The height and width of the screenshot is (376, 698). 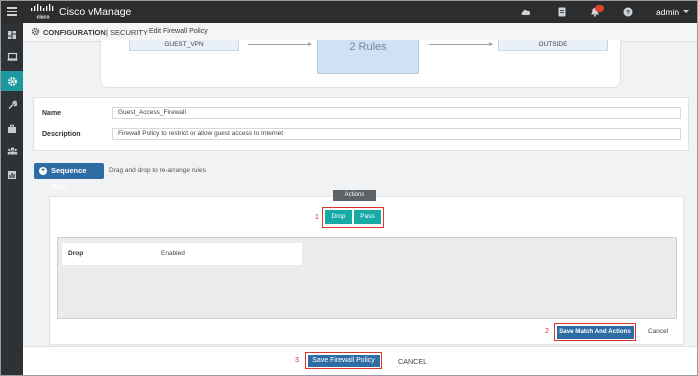 I want to click on description-label: Description, so click(x=61, y=134).